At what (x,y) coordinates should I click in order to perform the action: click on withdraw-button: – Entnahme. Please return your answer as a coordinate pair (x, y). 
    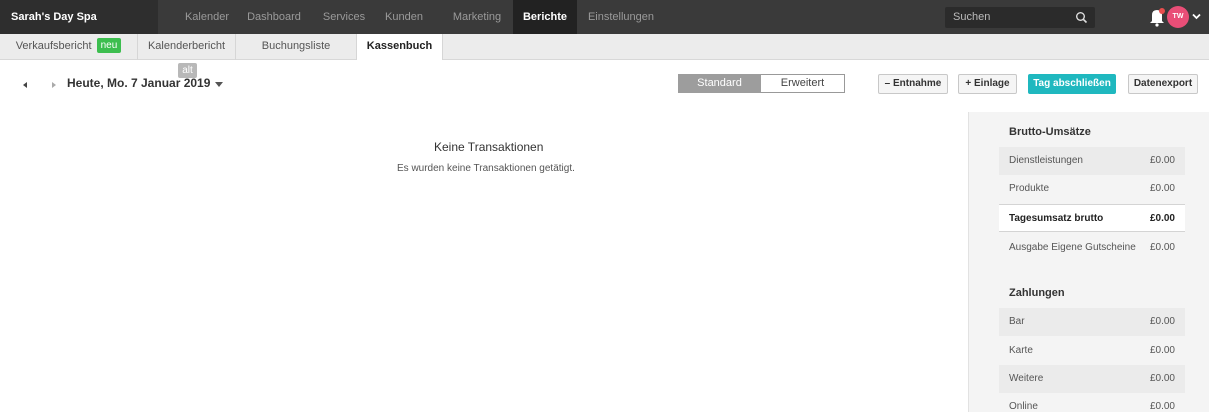
    Looking at the image, I should click on (913, 84).